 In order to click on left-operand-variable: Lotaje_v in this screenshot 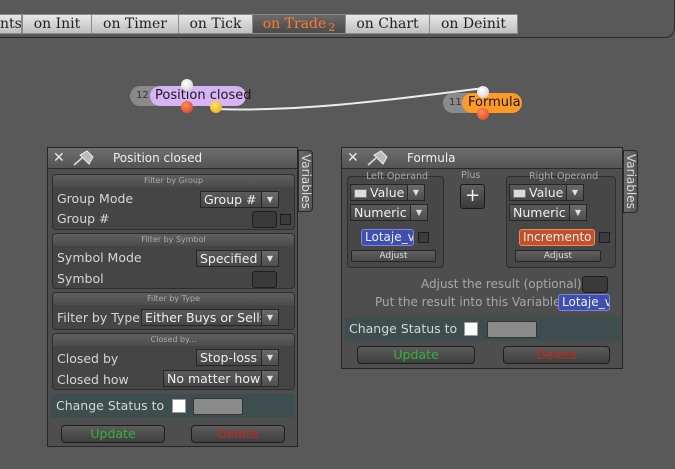, I will do `click(387, 237)`.